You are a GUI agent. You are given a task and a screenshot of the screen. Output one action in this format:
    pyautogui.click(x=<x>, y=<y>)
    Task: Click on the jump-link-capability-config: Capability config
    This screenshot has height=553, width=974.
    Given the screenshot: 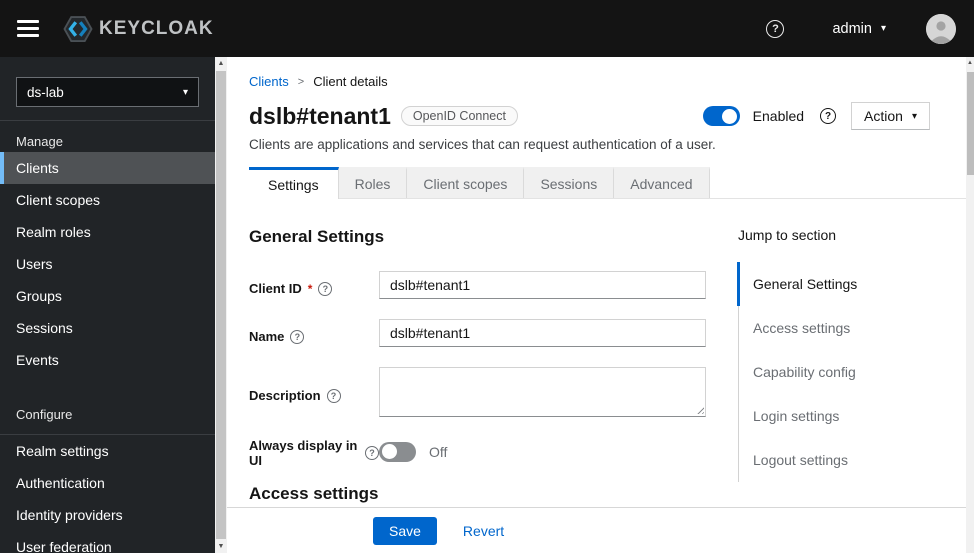 What is the action you would take?
    pyautogui.click(x=852, y=372)
    